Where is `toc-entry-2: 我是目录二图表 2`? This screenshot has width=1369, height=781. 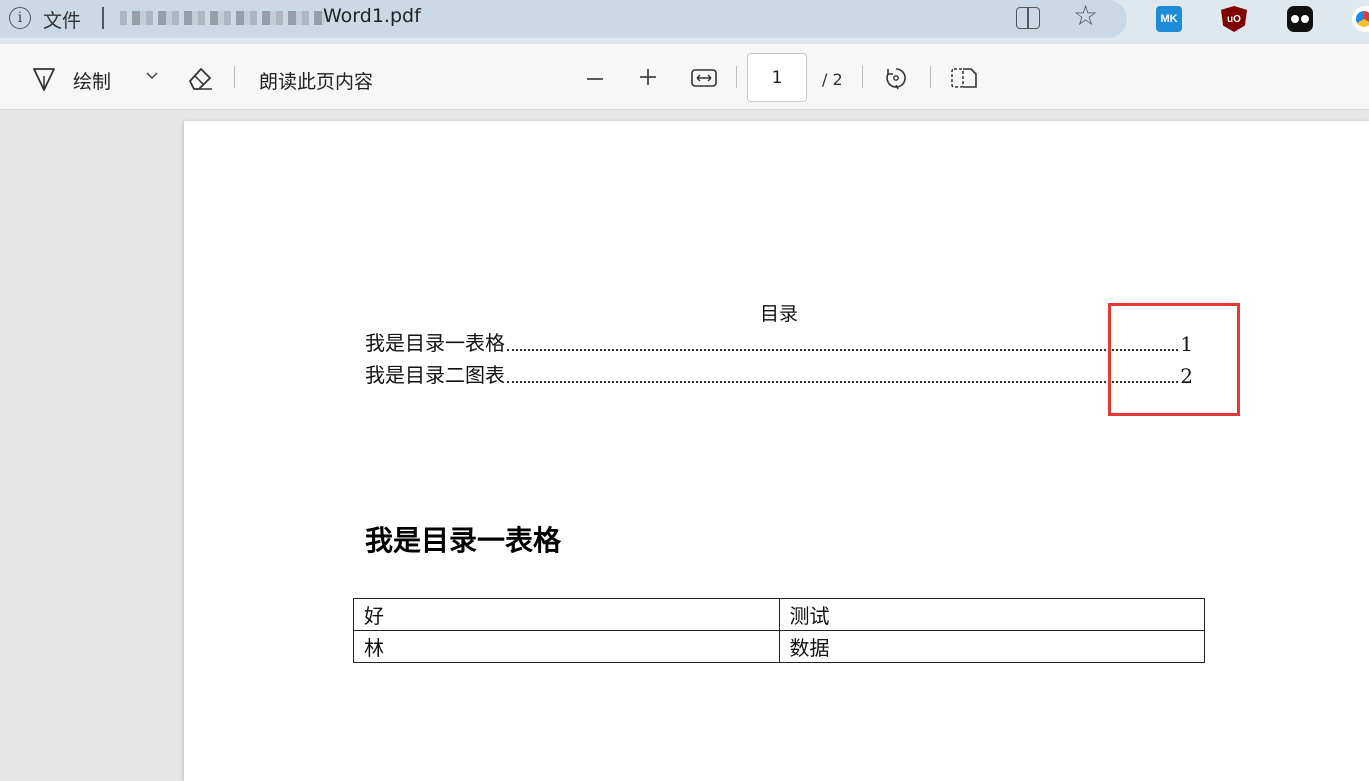
toc-entry-2: 我是目录二图表 2 is located at coordinates (779, 374).